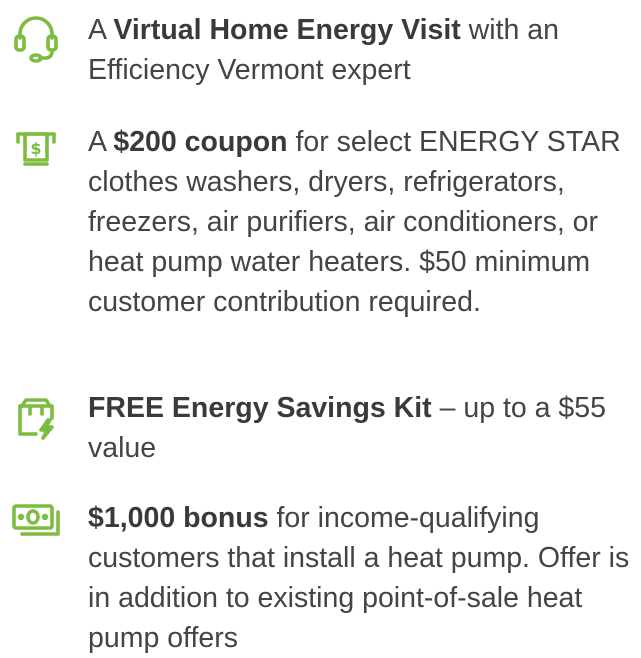 The image size is (641, 658). Describe the element at coordinates (260, 408) in the screenshot. I see `offer-highlight: FREE Energy Savings Kit` at that location.